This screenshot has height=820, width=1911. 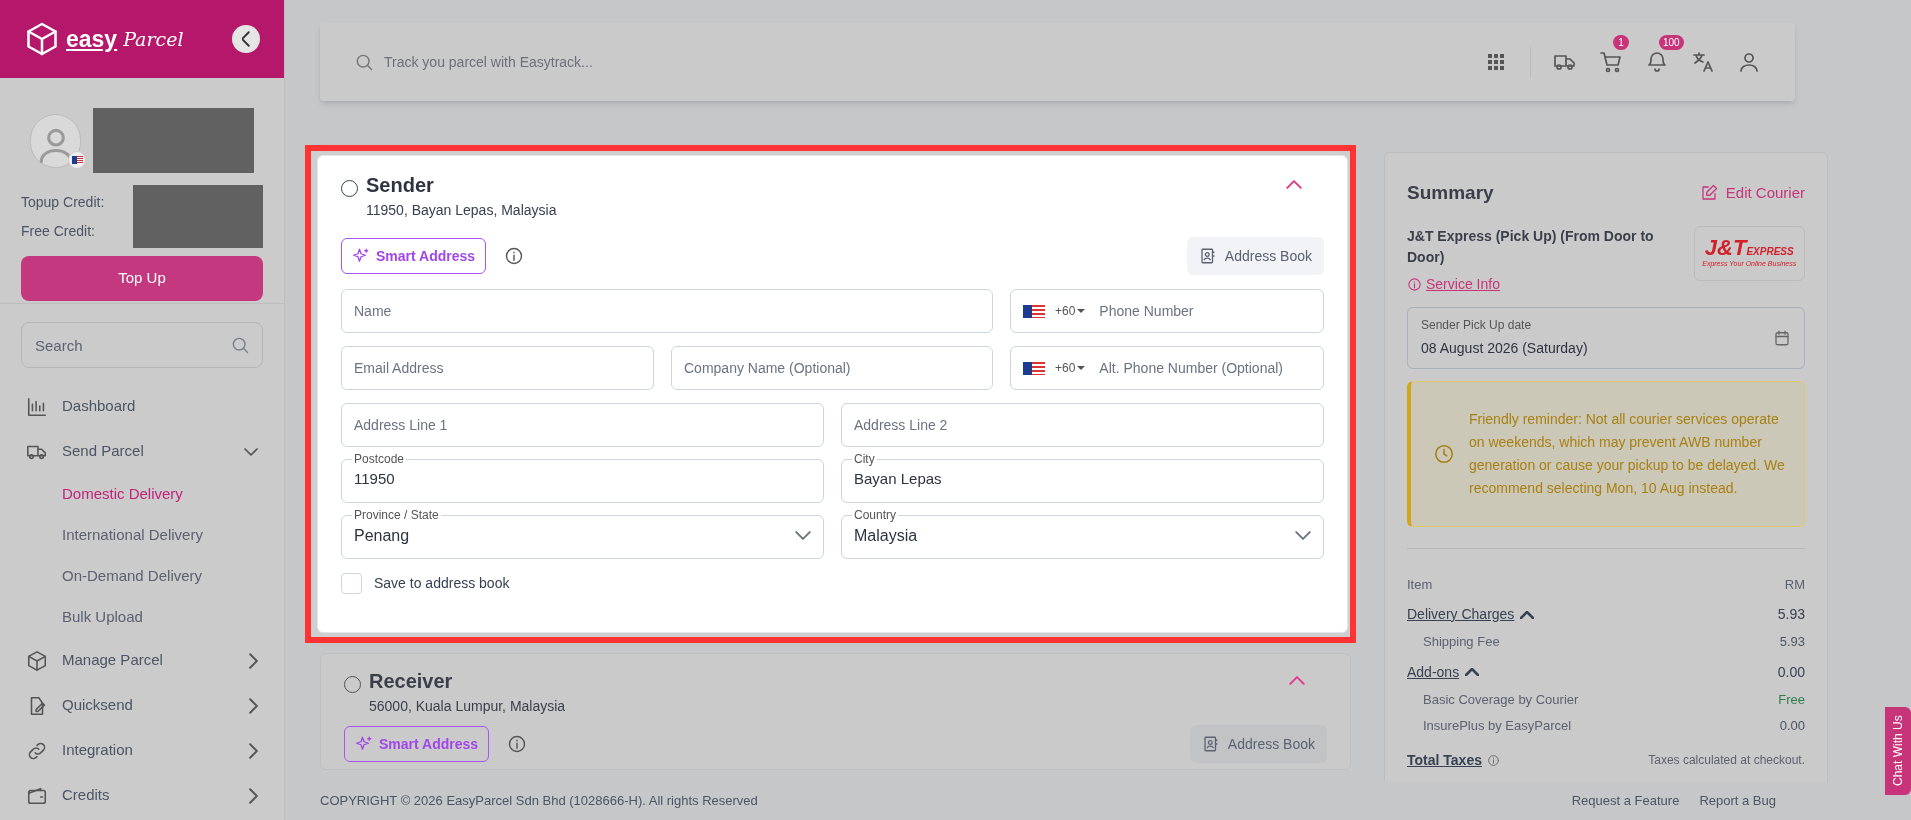 I want to click on dropdown-field: Province / State Penang, so click(x=582, y=533).